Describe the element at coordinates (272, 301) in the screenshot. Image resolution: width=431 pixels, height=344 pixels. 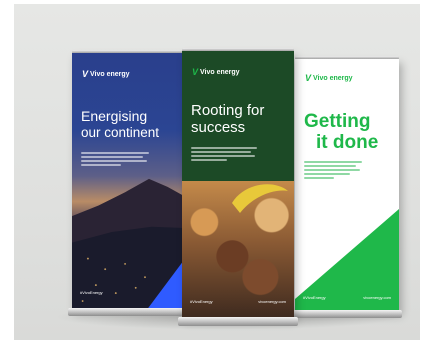
I see `banner-2-footer-right: vivoenergy.com` at that location.